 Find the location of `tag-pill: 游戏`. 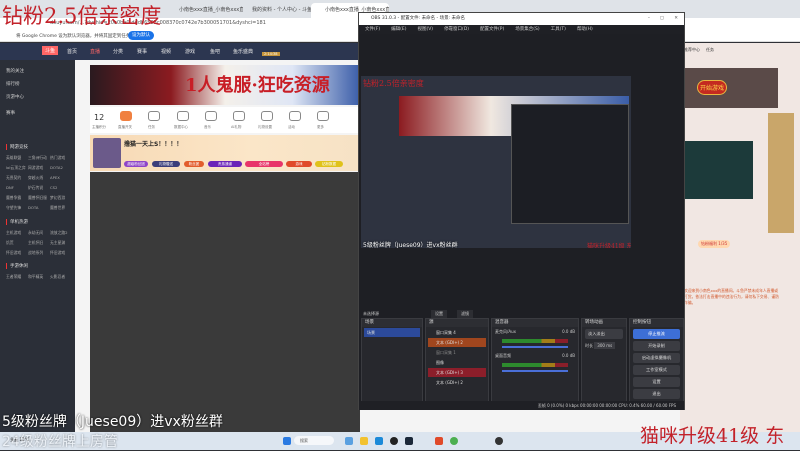

tag-pill: 游戏 is located at coordinates (299, 164).